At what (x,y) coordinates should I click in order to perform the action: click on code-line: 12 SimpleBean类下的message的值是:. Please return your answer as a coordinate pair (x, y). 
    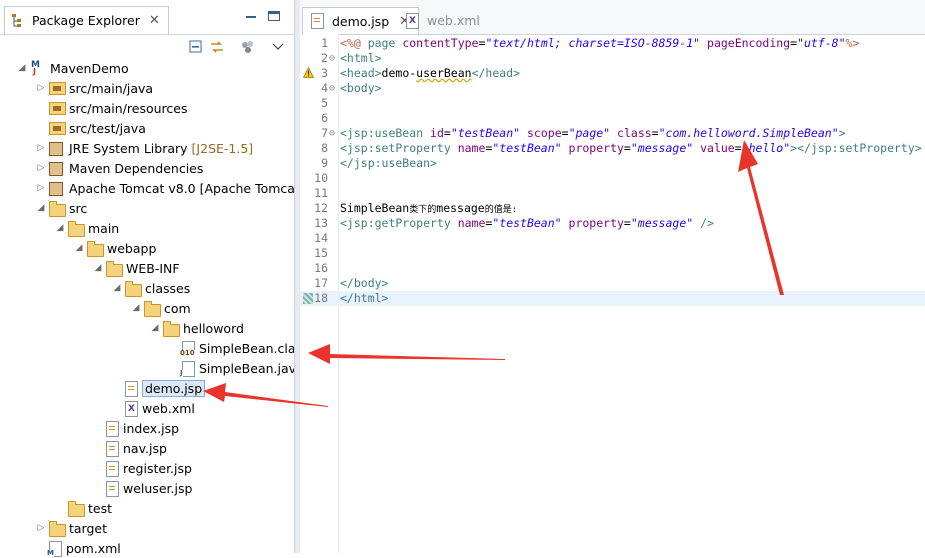
    Looking at the image, I should click on (612, 208).